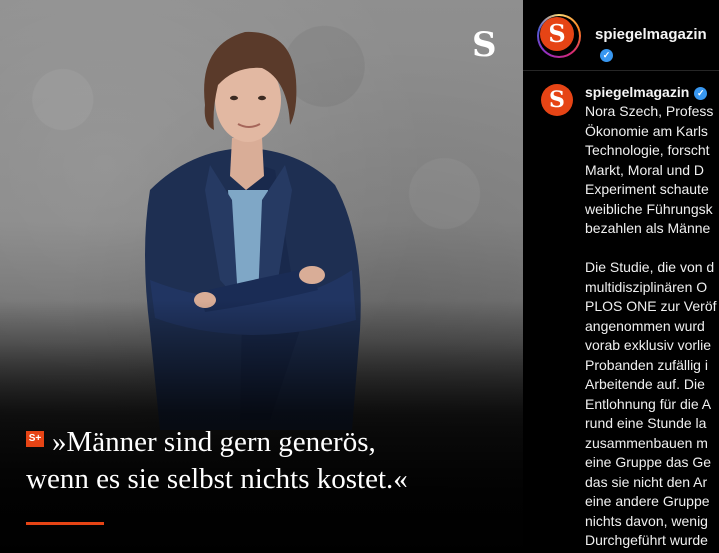 This screenshot has width=719, height=553. What do you see at coordinates (647, 501) in the screenshot?
I see `caption-line: eine andere Gruppe` at bounding box center [647, 501].